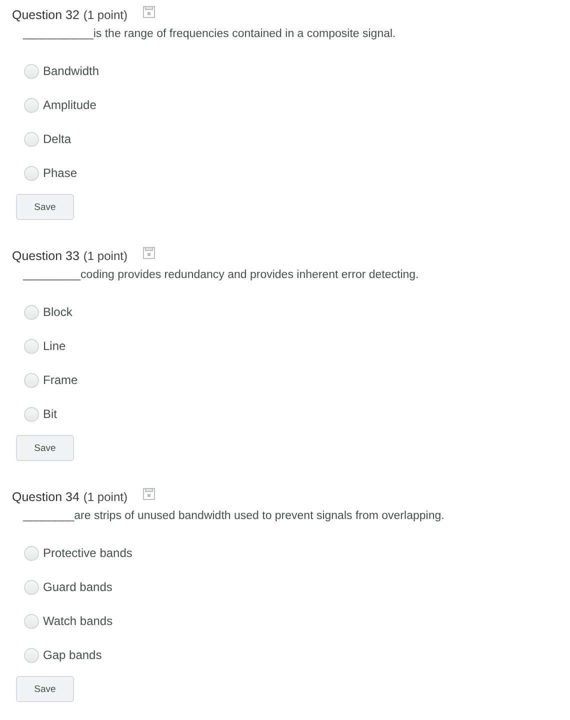 The width and height of the screenshot is (570, 720). What do you see at coordinates (54, 346) in the screenshot?
I see `option-label: Line` at bounding box center [54, 346].